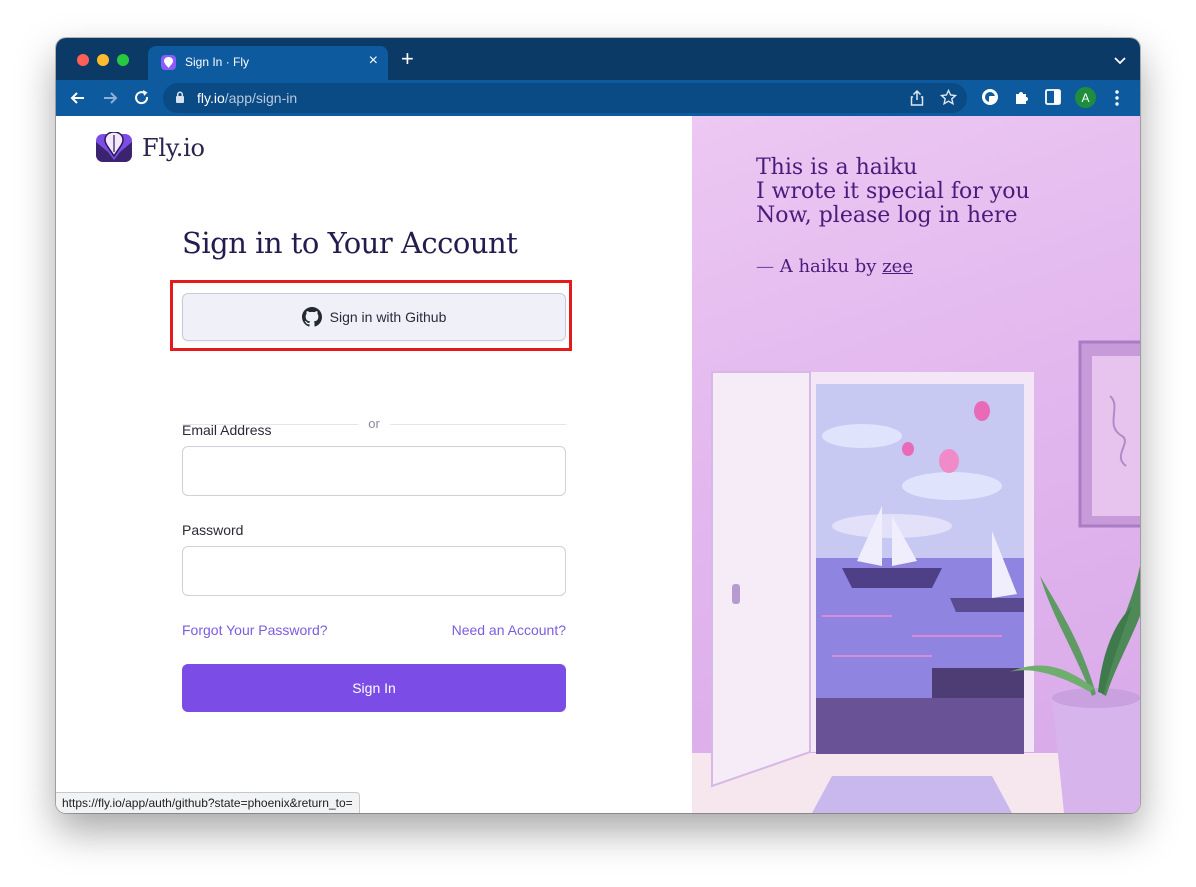 The width and height of the screenshot is (1196, 887). What do you see at coordinates (261, 98) in the screenshot?
I see `url-path: /app/sign-in` at bounding box center [261, 98].